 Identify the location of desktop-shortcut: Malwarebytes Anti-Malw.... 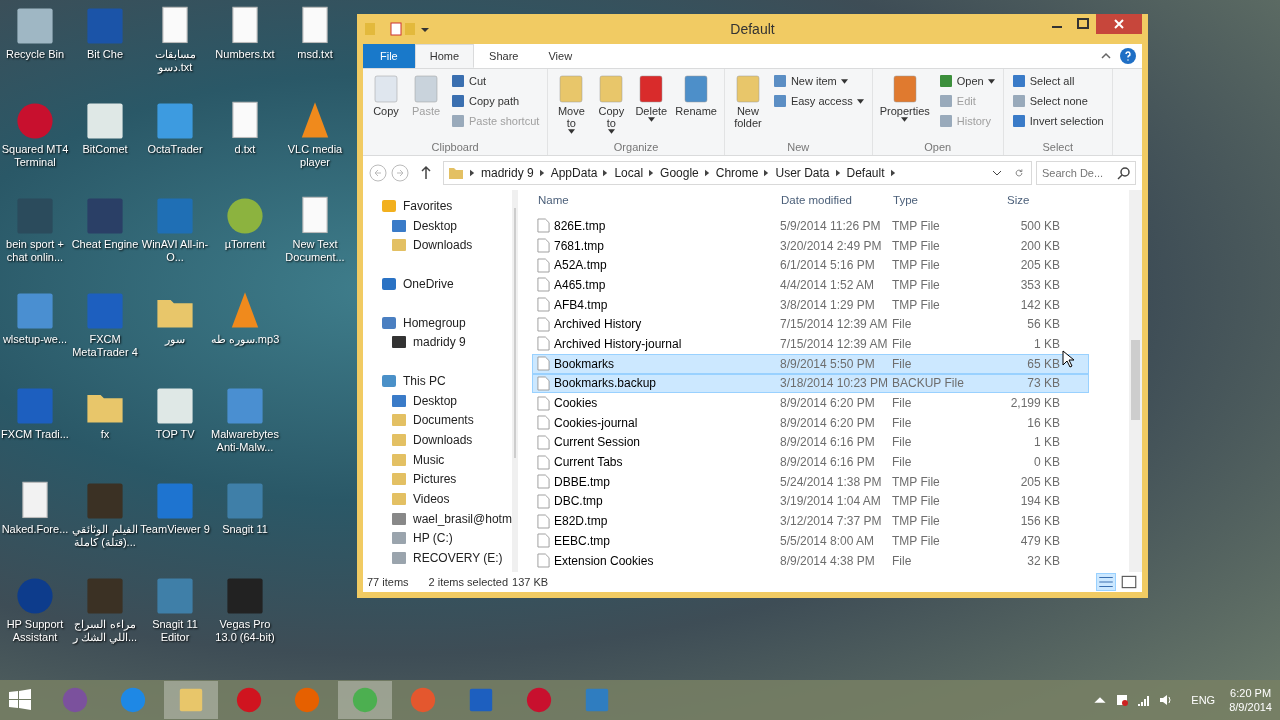
(245, 431).